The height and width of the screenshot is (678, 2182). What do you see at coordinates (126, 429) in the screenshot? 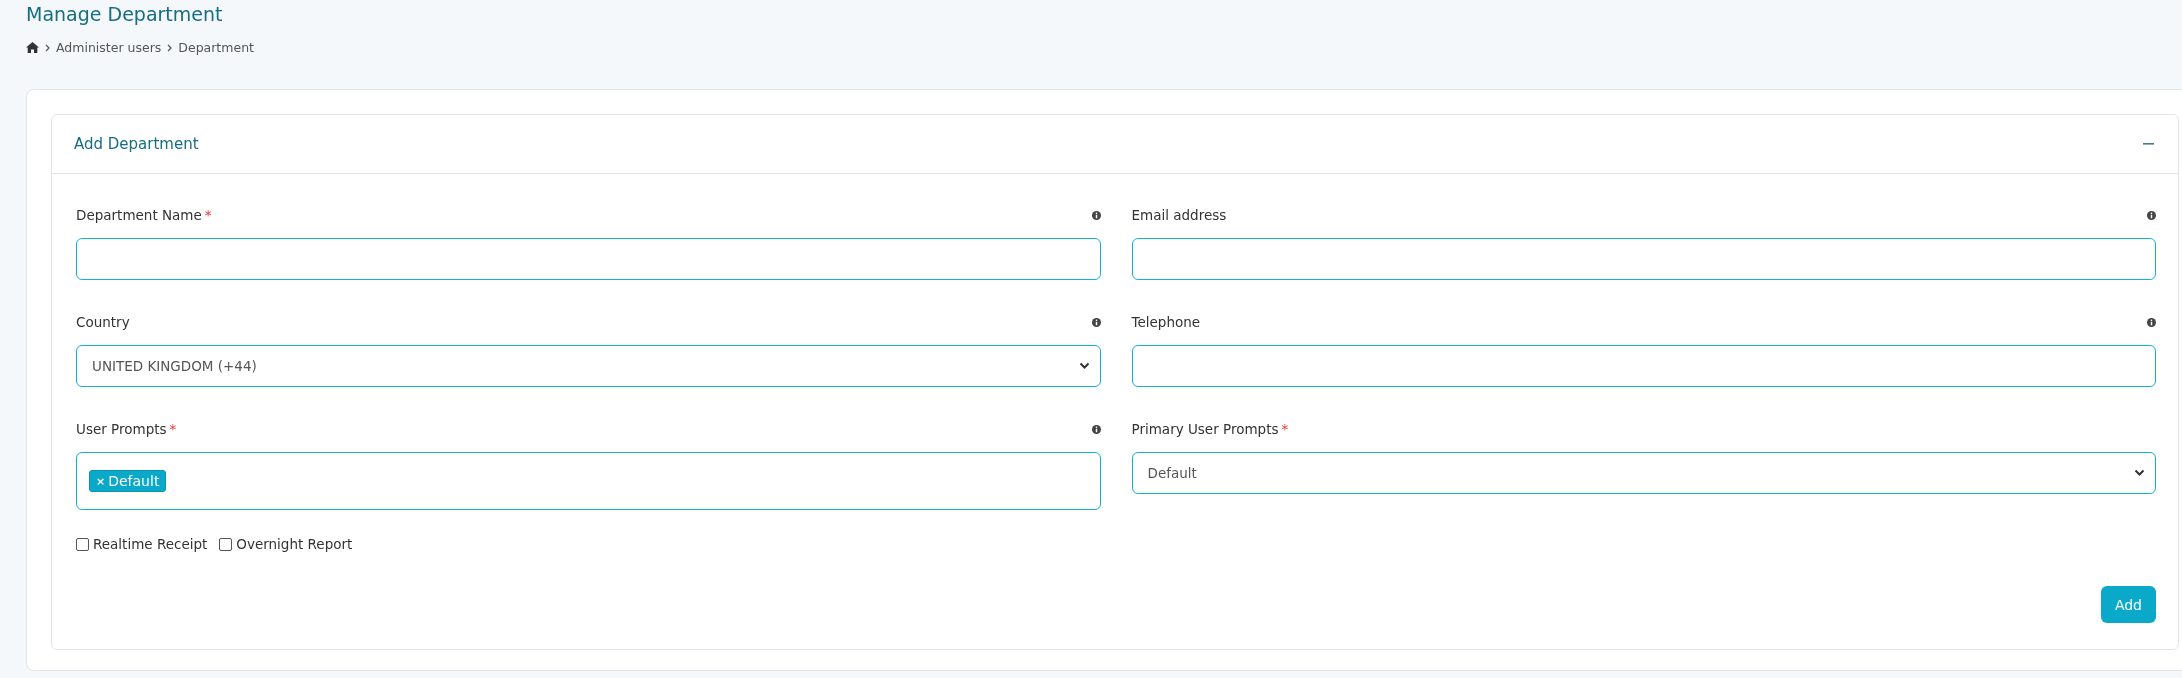
I see `field-label: User Prompts *` at bounding box center [126, 429].